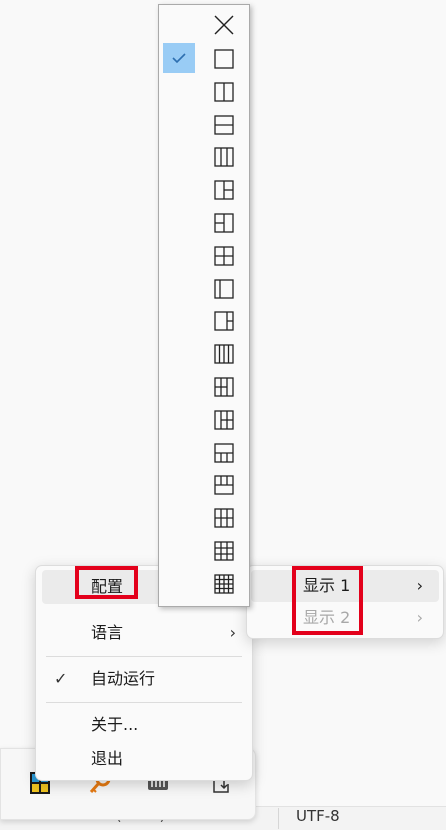  Describe the element at coordinates (278, 818) in the screenshot. I see `status-divider` at that location.